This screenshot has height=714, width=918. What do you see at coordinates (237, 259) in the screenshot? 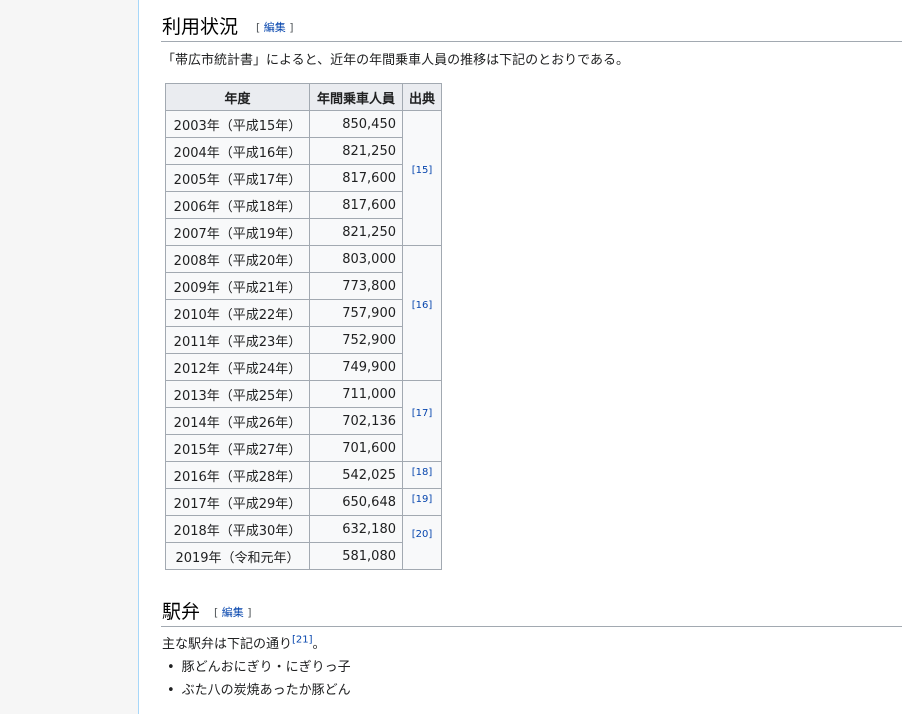
I see `year-cell: 2008年（平成20年）` at bounding box center [237, 259].